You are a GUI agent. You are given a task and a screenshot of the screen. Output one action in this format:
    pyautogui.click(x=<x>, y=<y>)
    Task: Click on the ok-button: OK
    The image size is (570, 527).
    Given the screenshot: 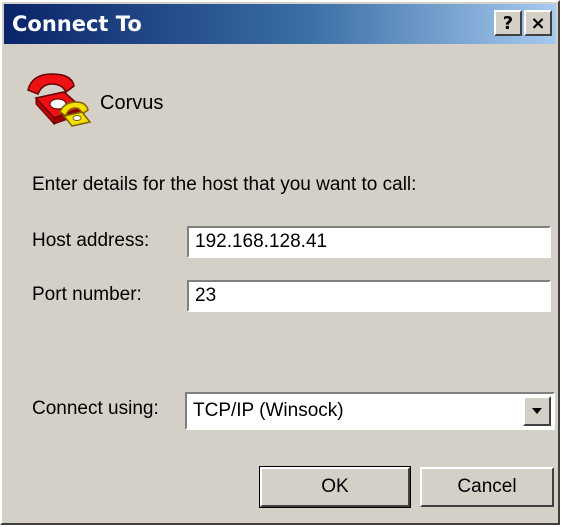 What is the action you would take?
    pyautogui.click(x=335, y=487)
    